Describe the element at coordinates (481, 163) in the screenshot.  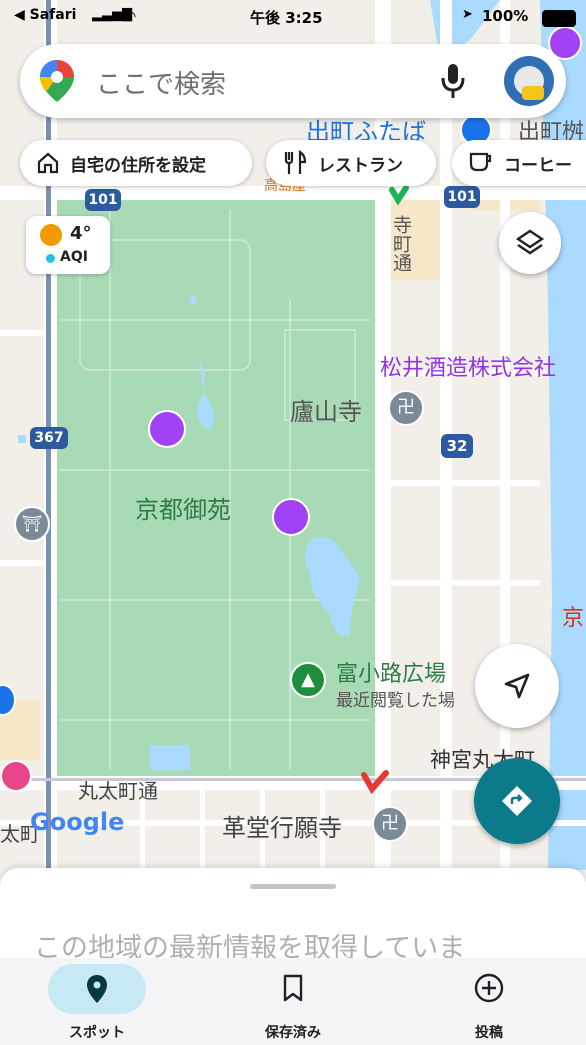
I see `coffee-cup-icon` at that location.